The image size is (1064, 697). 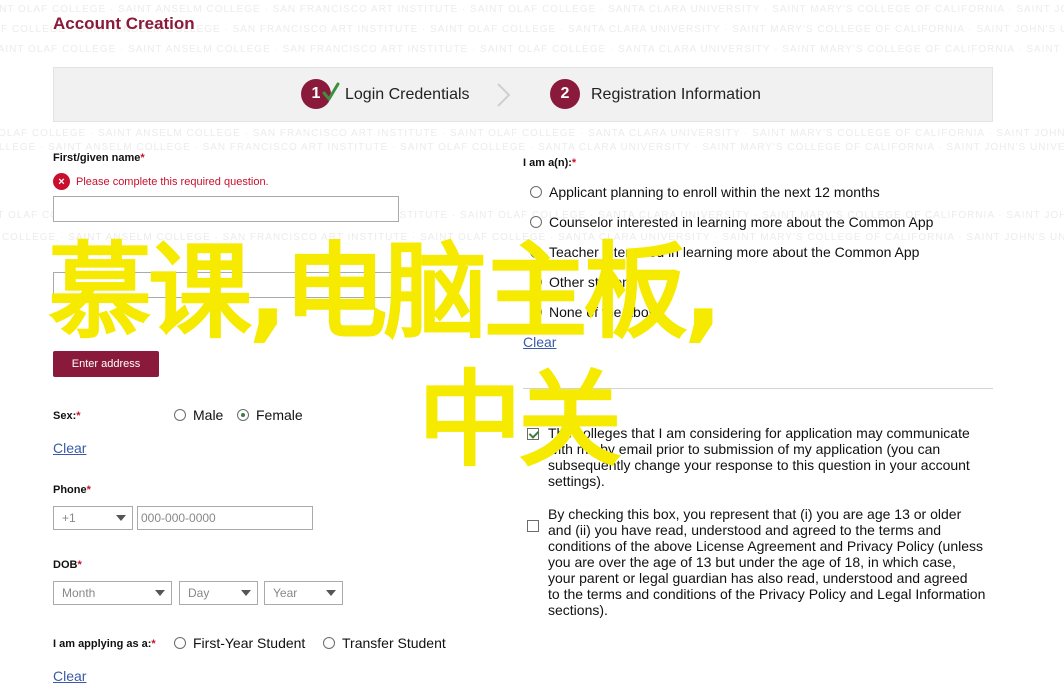 I want to click on dob-day-select: Day, so click(x=218, y=593).